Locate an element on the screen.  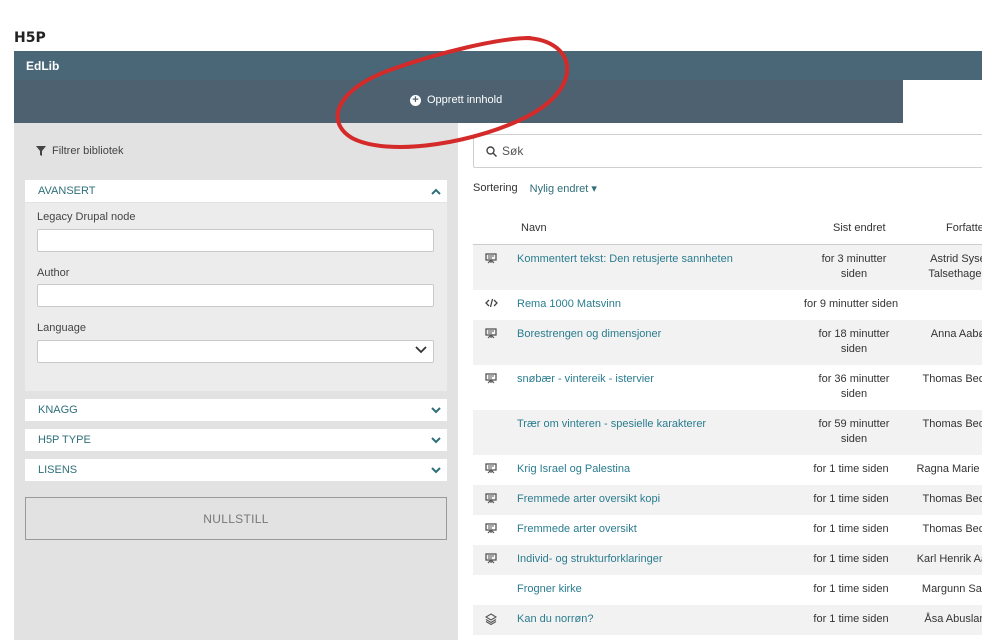
row-author: Karl Henrik Aane is located at coordinates (949, 559).